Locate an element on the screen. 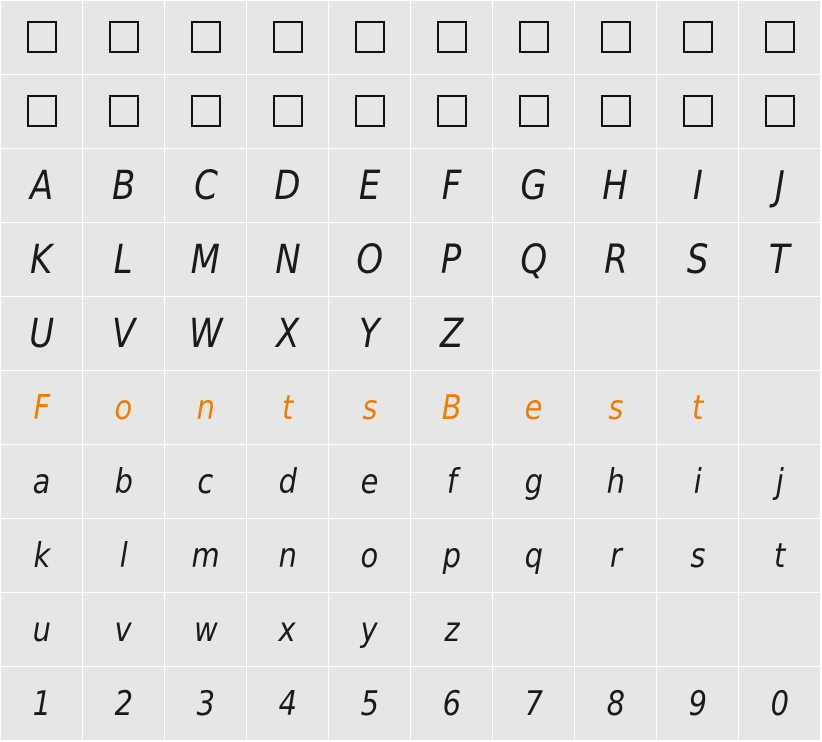 This screenshot has width=822, height=742. glyph-character: x is located at coordinates (287, 629).